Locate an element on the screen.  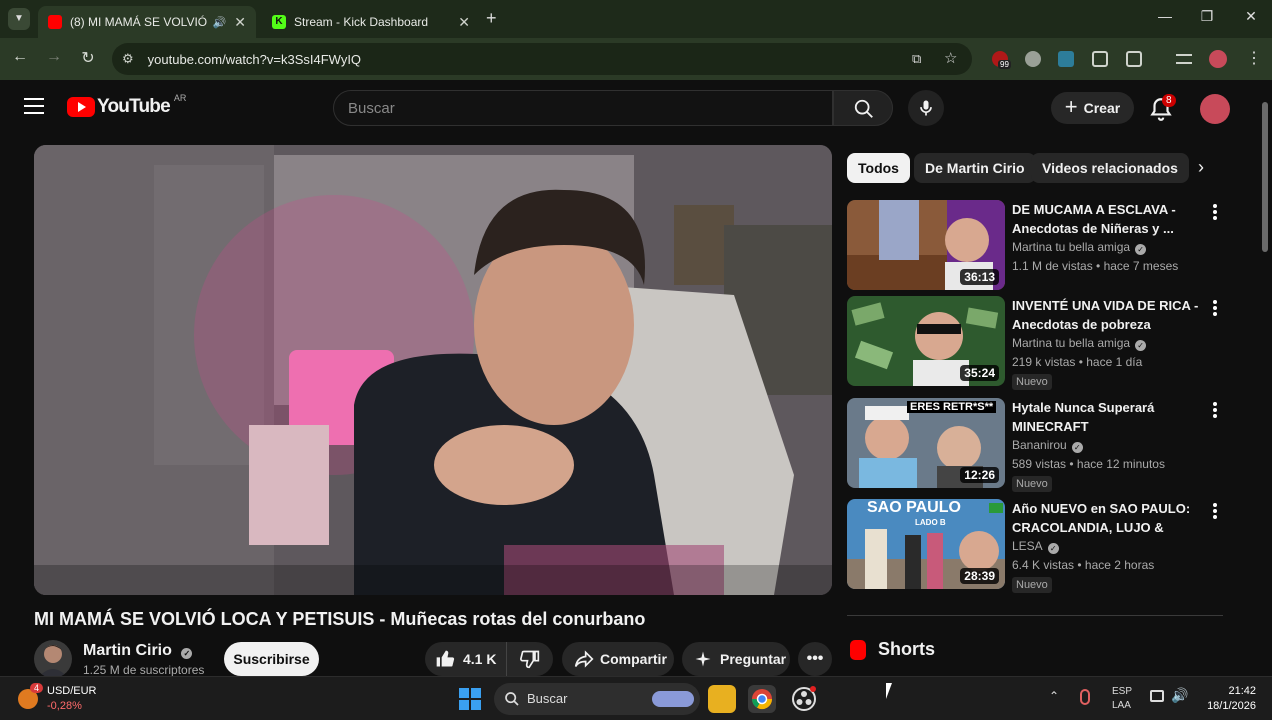
voice-search-button is located at coordinates (926, 108).